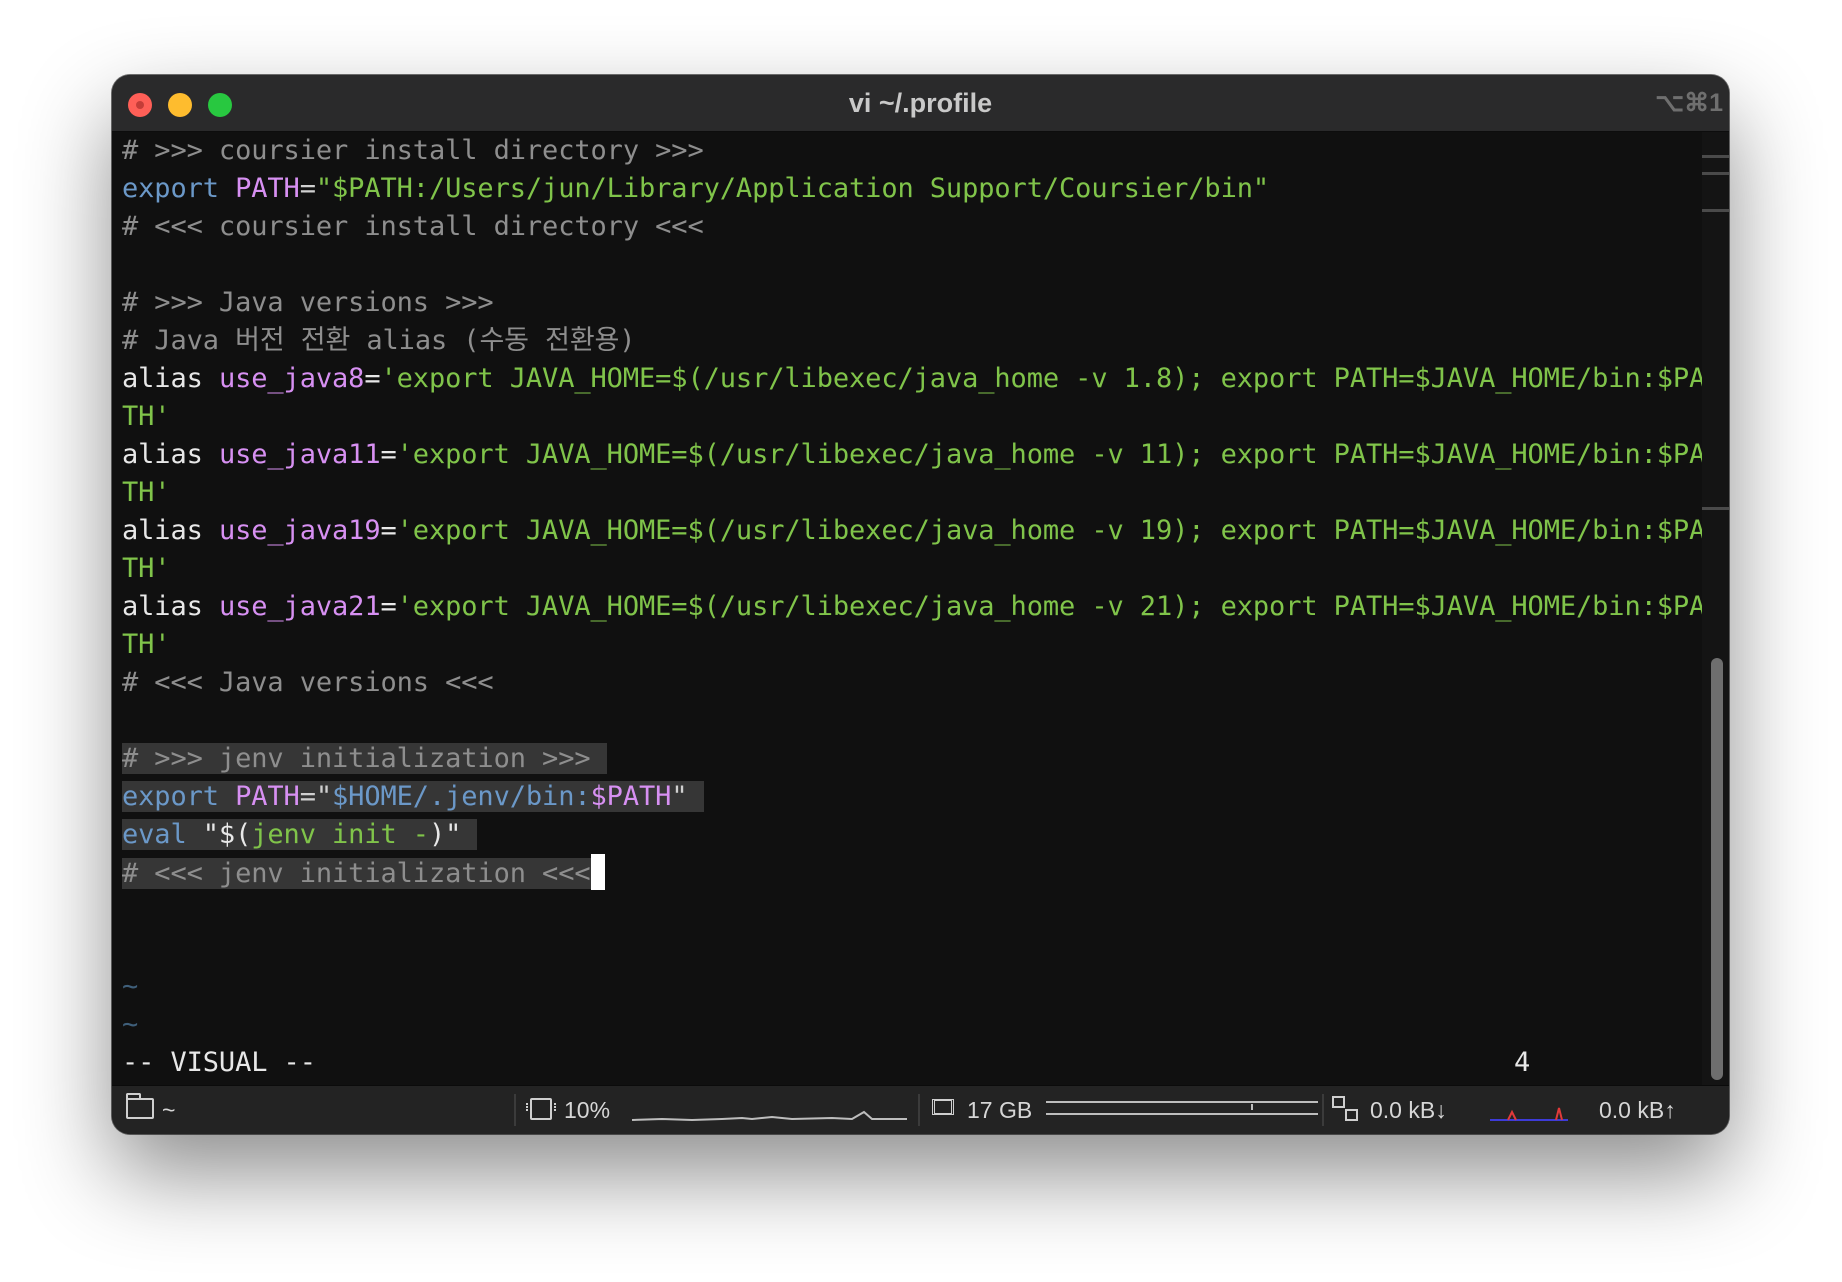  Describe the element at coordinates (1689, 103) in the screenshot. I see `window-shortcut: ⌥⌘1` at that location.